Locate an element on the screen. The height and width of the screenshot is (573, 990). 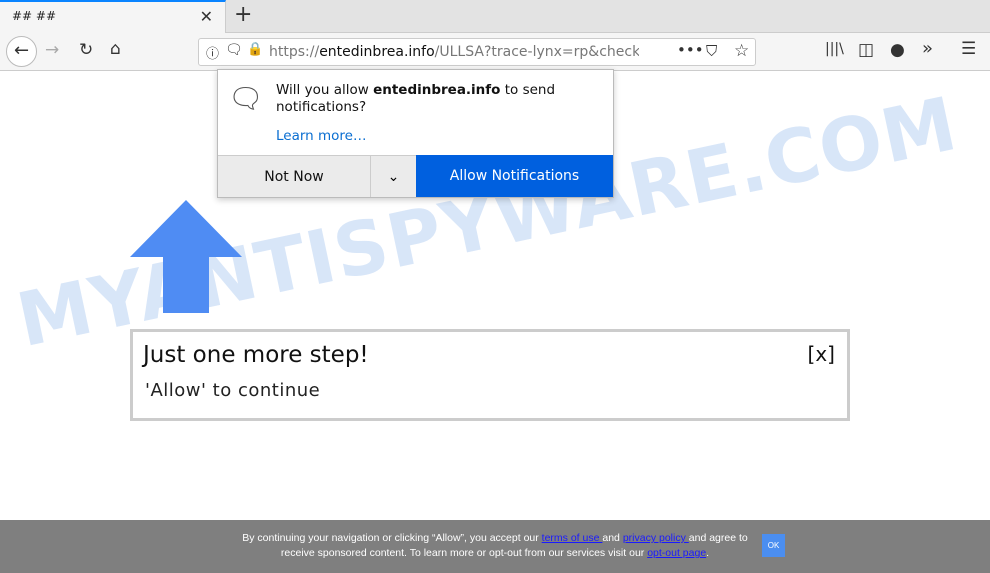
step-subtitle: 'Allow' to continue is located at coordinates (233, 390).